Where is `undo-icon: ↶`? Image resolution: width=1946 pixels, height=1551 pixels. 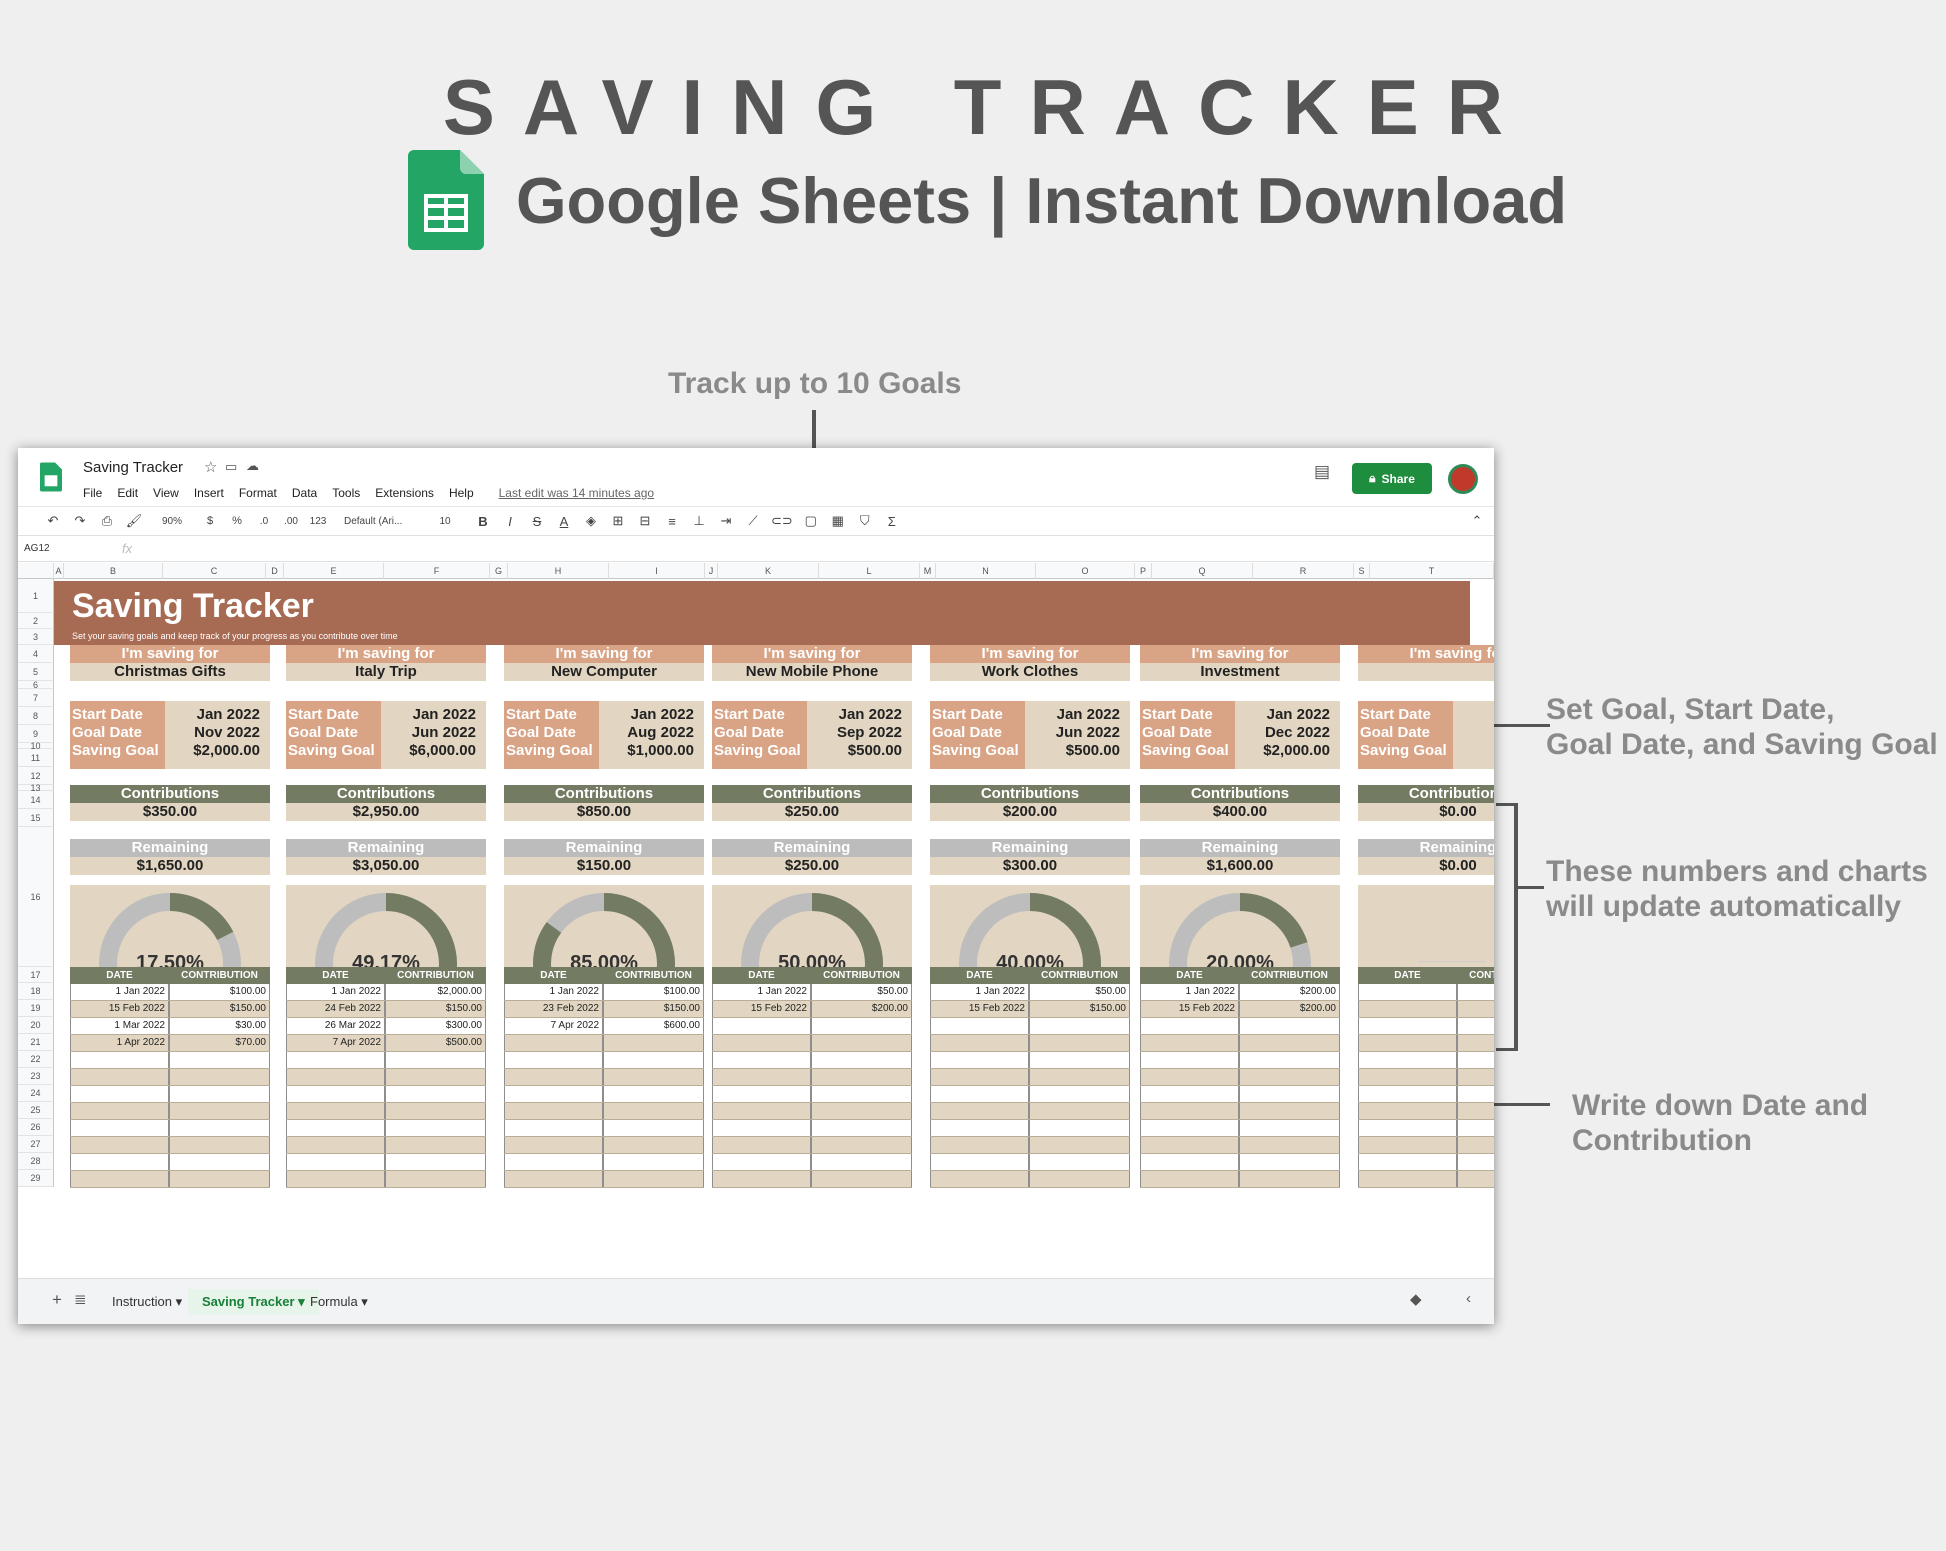 undo-icon: ↶ is located at coordinates (53, 521).